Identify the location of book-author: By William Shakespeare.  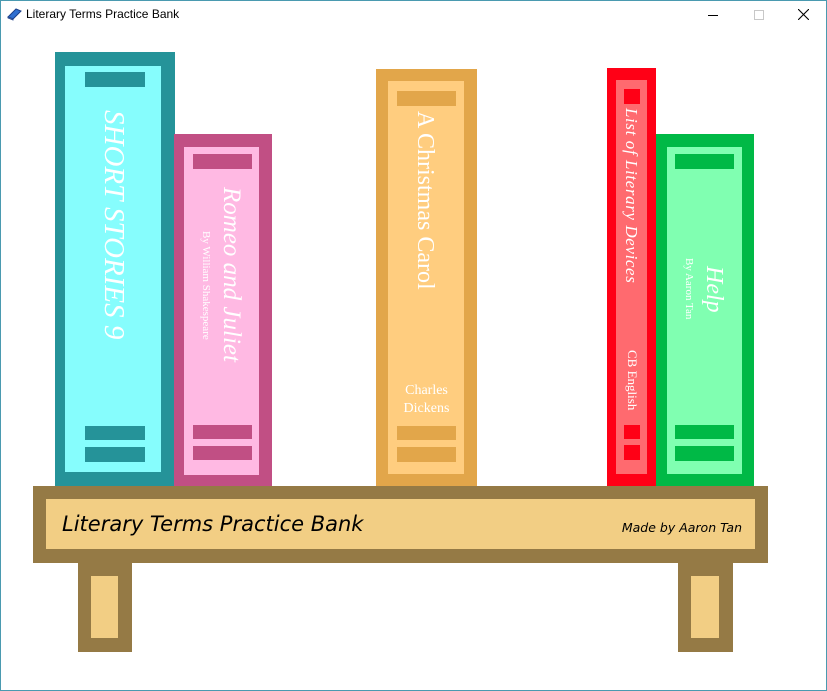
(206, 285).